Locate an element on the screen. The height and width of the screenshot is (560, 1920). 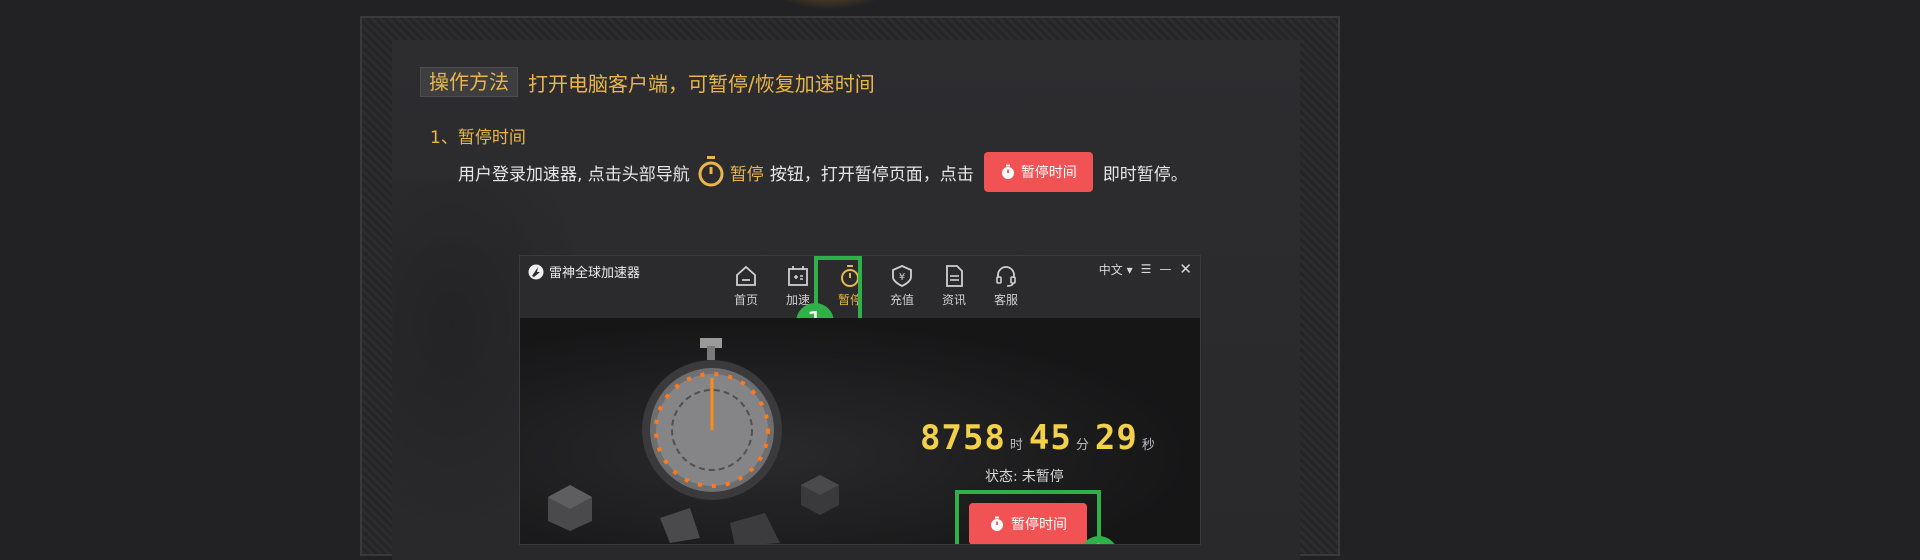
menu-icon: ☰ is located at coordinates (1146, 269).